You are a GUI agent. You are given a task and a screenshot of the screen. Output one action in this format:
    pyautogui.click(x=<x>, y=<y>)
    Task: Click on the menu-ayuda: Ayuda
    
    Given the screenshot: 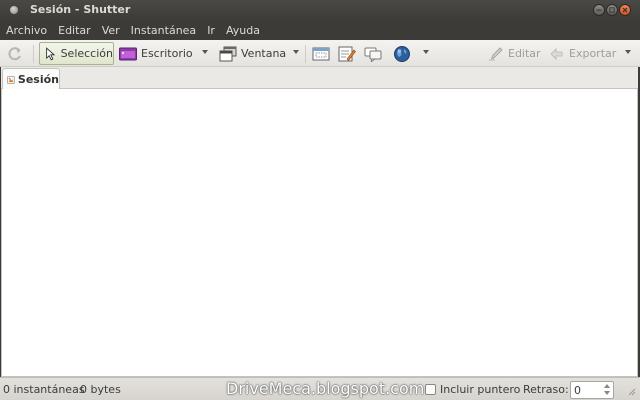 What is the action you would take?
    pyautogui.click(x=243, y=30)
    